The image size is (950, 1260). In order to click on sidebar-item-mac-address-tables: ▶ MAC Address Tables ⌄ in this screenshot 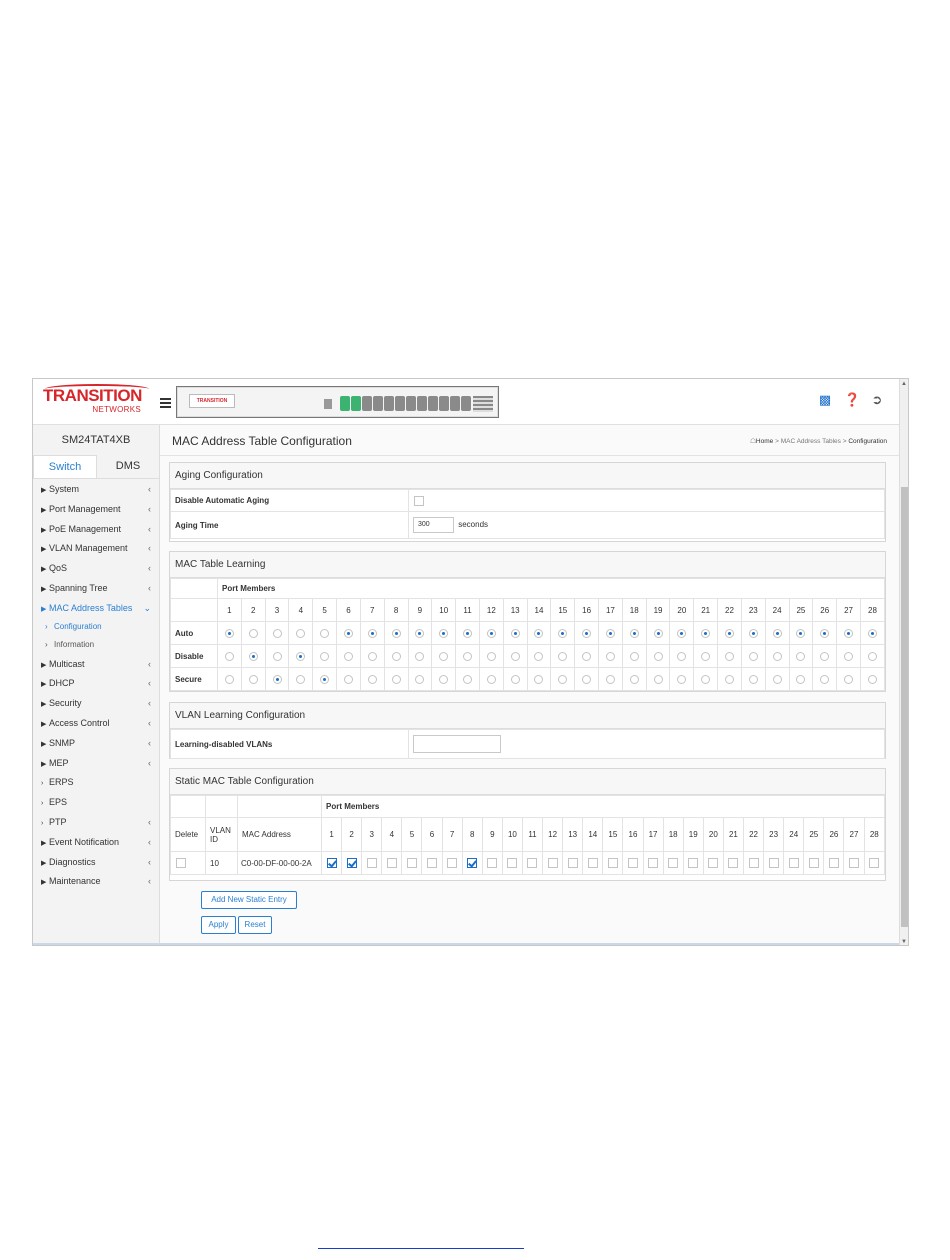, I will do `click(96, 608)`.